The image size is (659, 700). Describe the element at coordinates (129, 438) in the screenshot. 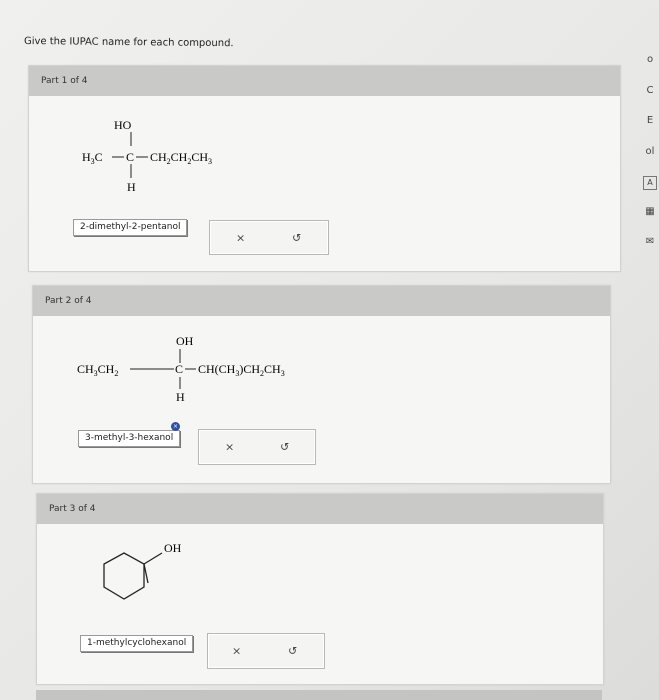

I see `part-2-answer-field: 3-methyl-3-hexanol` at that location.